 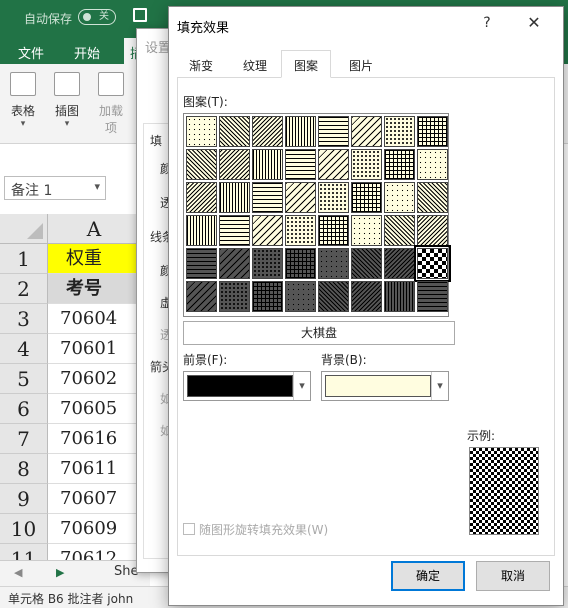 I want to click on cancel-button: 取消, so click(x=513, y=576).